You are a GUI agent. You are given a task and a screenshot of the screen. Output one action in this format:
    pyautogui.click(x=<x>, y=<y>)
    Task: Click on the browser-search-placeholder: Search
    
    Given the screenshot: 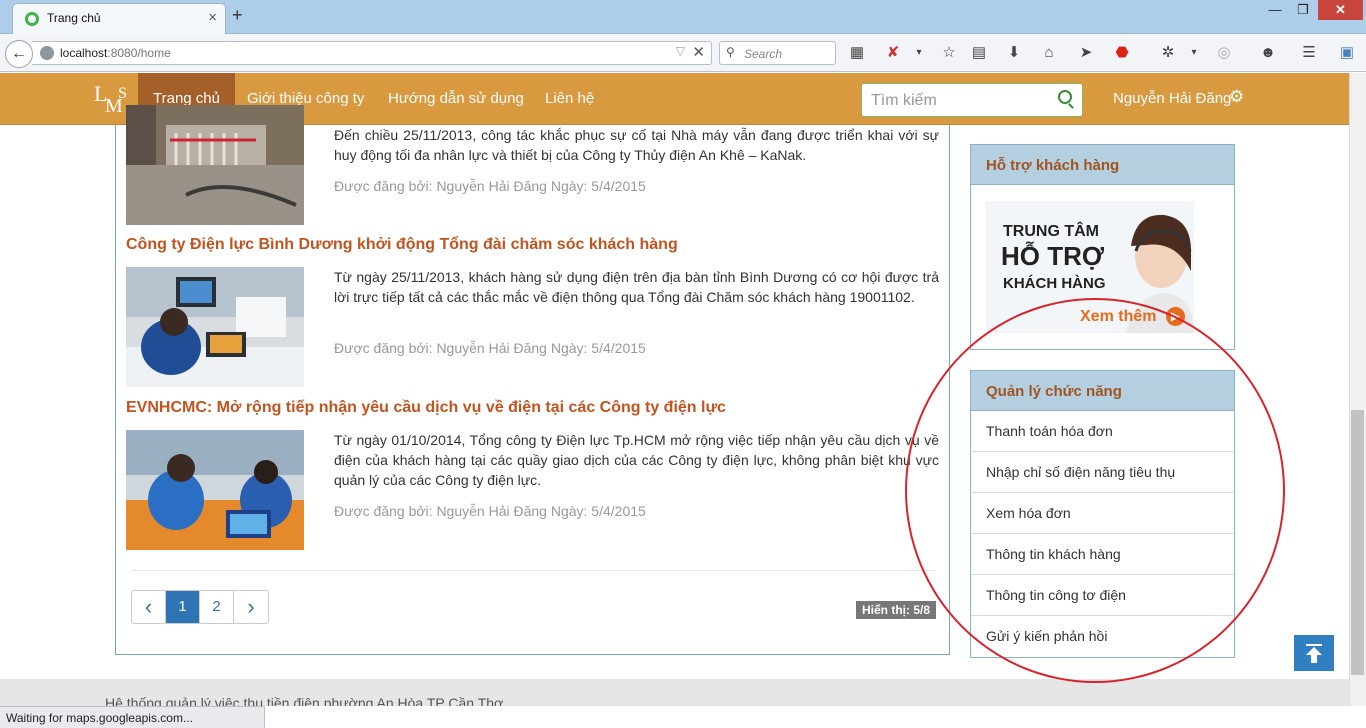 What is the action you would take?
    pyautogui.click(x=763, y=54)
    